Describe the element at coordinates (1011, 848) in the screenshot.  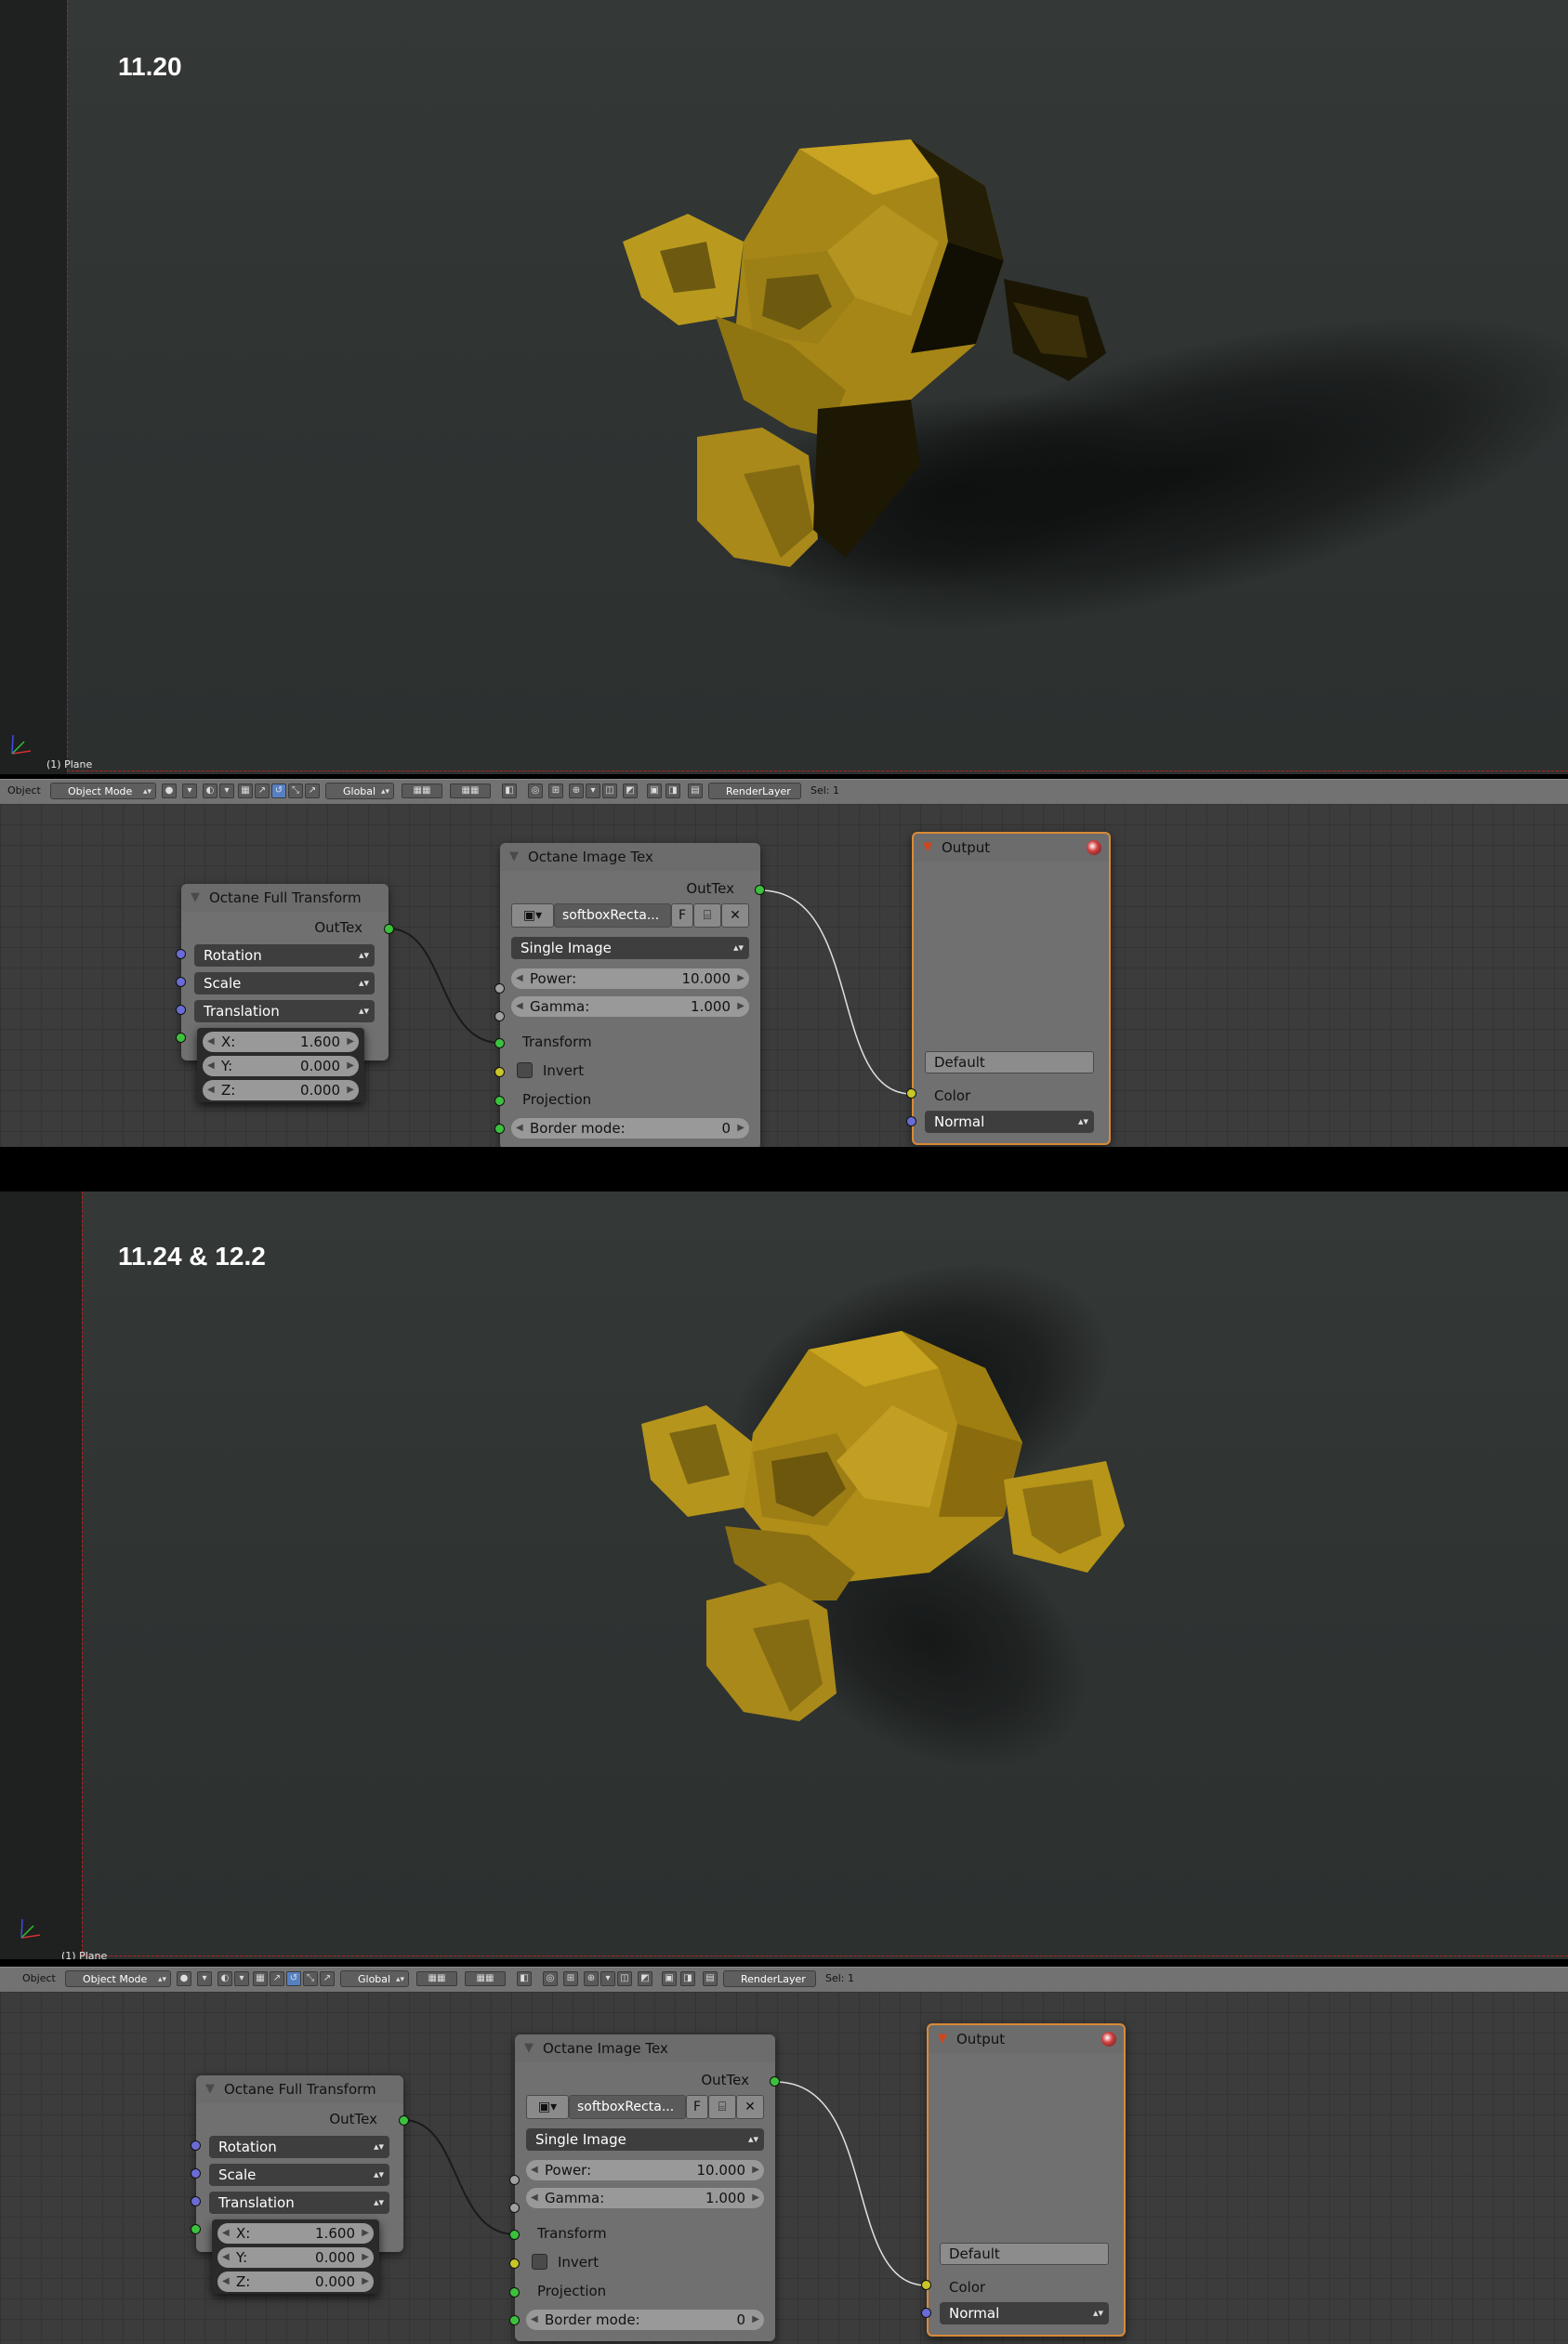
I see `node-header: ▼ Output` at that location.